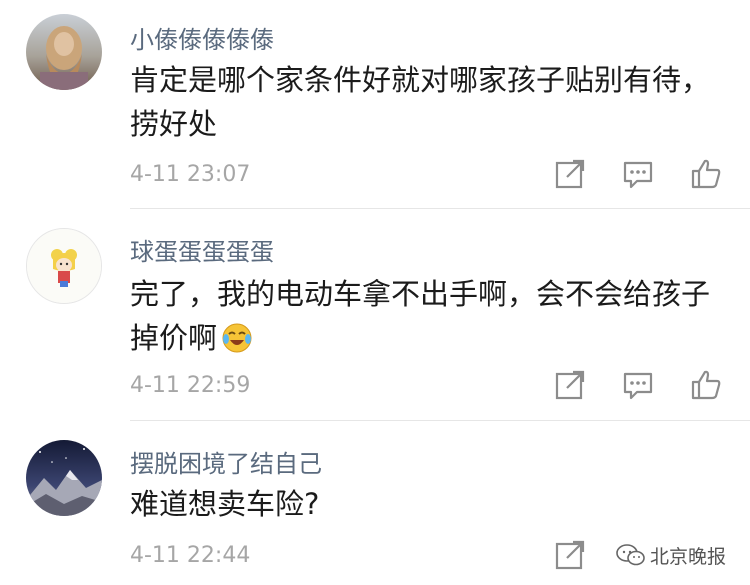 The image size is (750, 585). I want to click on timestamp: 4-11 23:07, so click(190, 174).